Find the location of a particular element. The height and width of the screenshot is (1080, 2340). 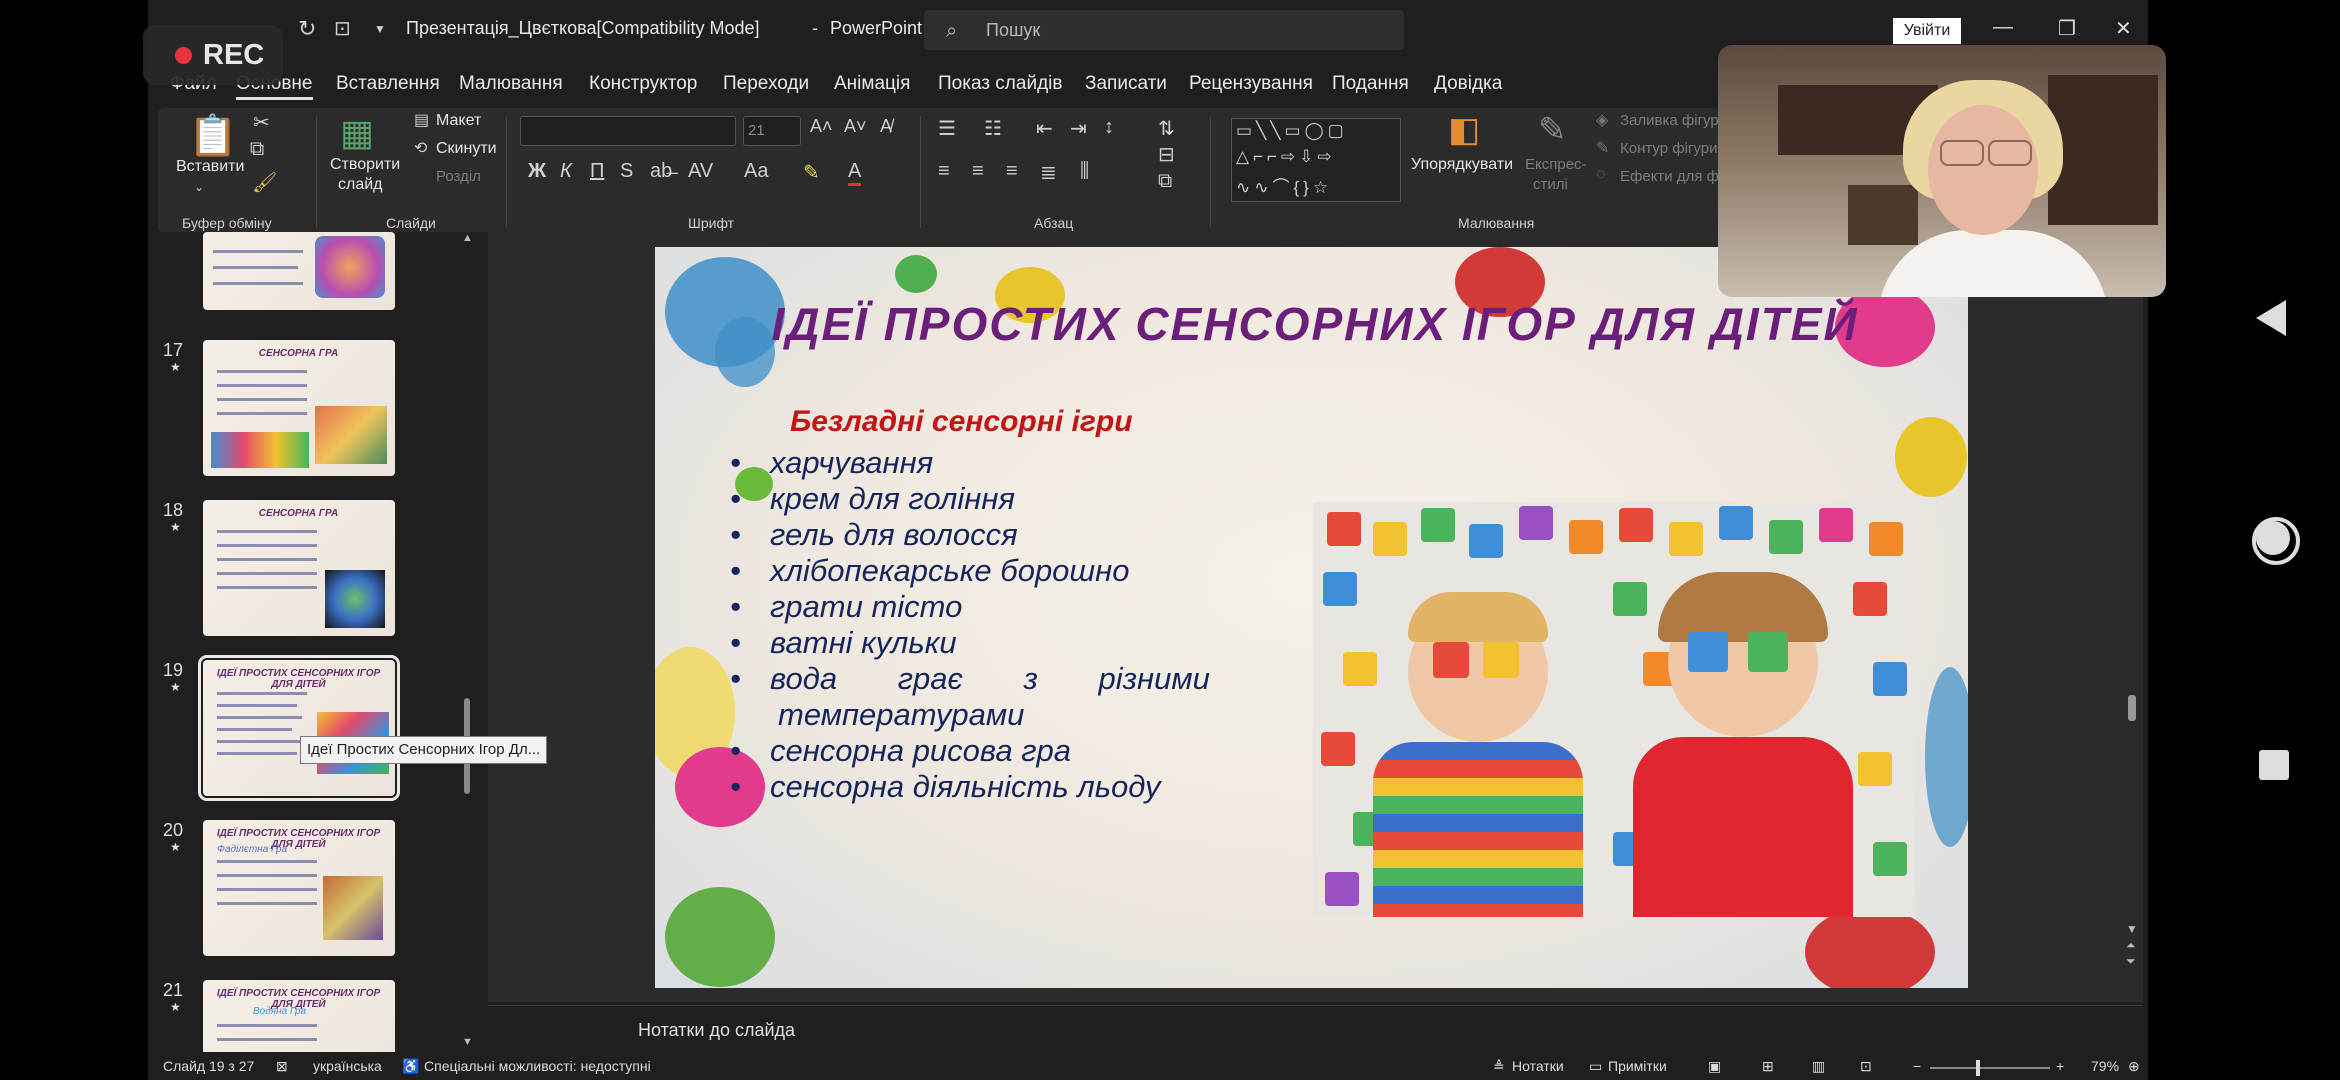

notes-toggle-button: Нотатки is located at coordinates (1538, 1066).